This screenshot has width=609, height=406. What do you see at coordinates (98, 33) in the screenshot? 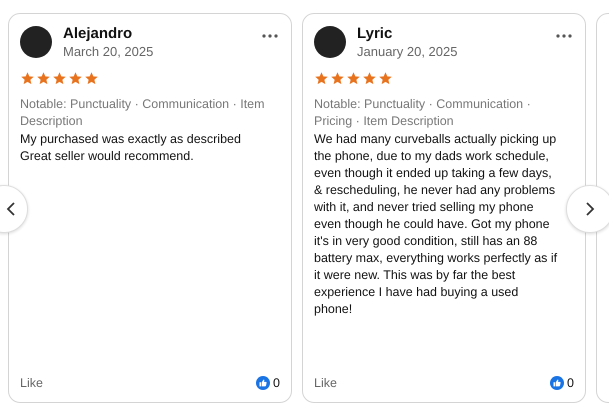
I see `reviewer-name: Alejandro` at bounding box center [98, 33].